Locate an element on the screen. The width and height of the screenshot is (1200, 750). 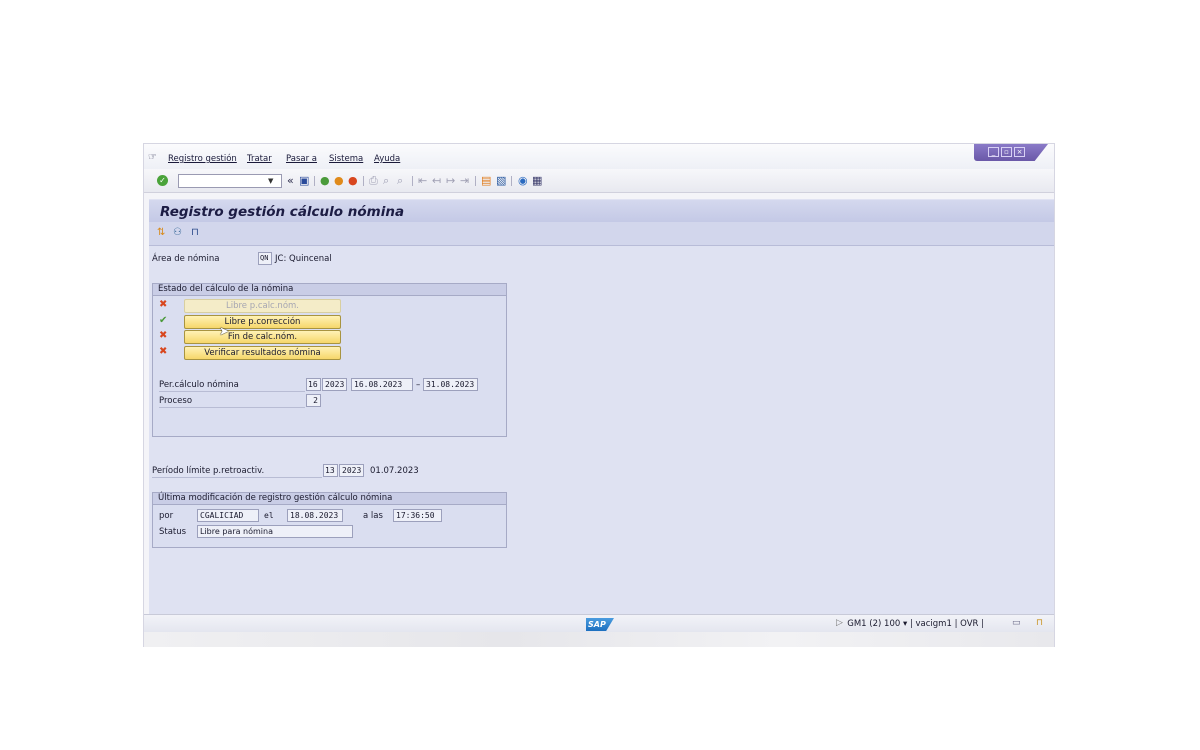
period-end-field: 31.08.2023 is located at coordinates (450, 384).